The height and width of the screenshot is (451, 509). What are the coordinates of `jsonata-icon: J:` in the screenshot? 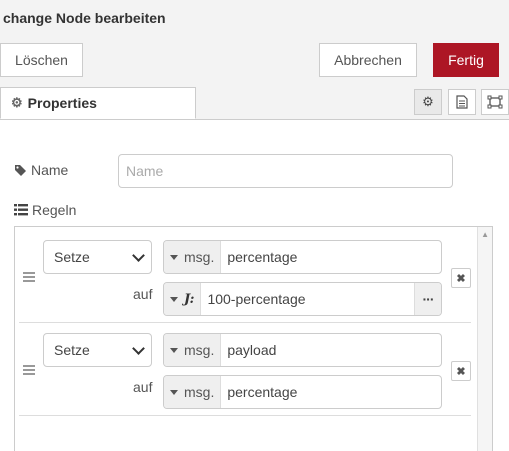 It's located at (189, 299).